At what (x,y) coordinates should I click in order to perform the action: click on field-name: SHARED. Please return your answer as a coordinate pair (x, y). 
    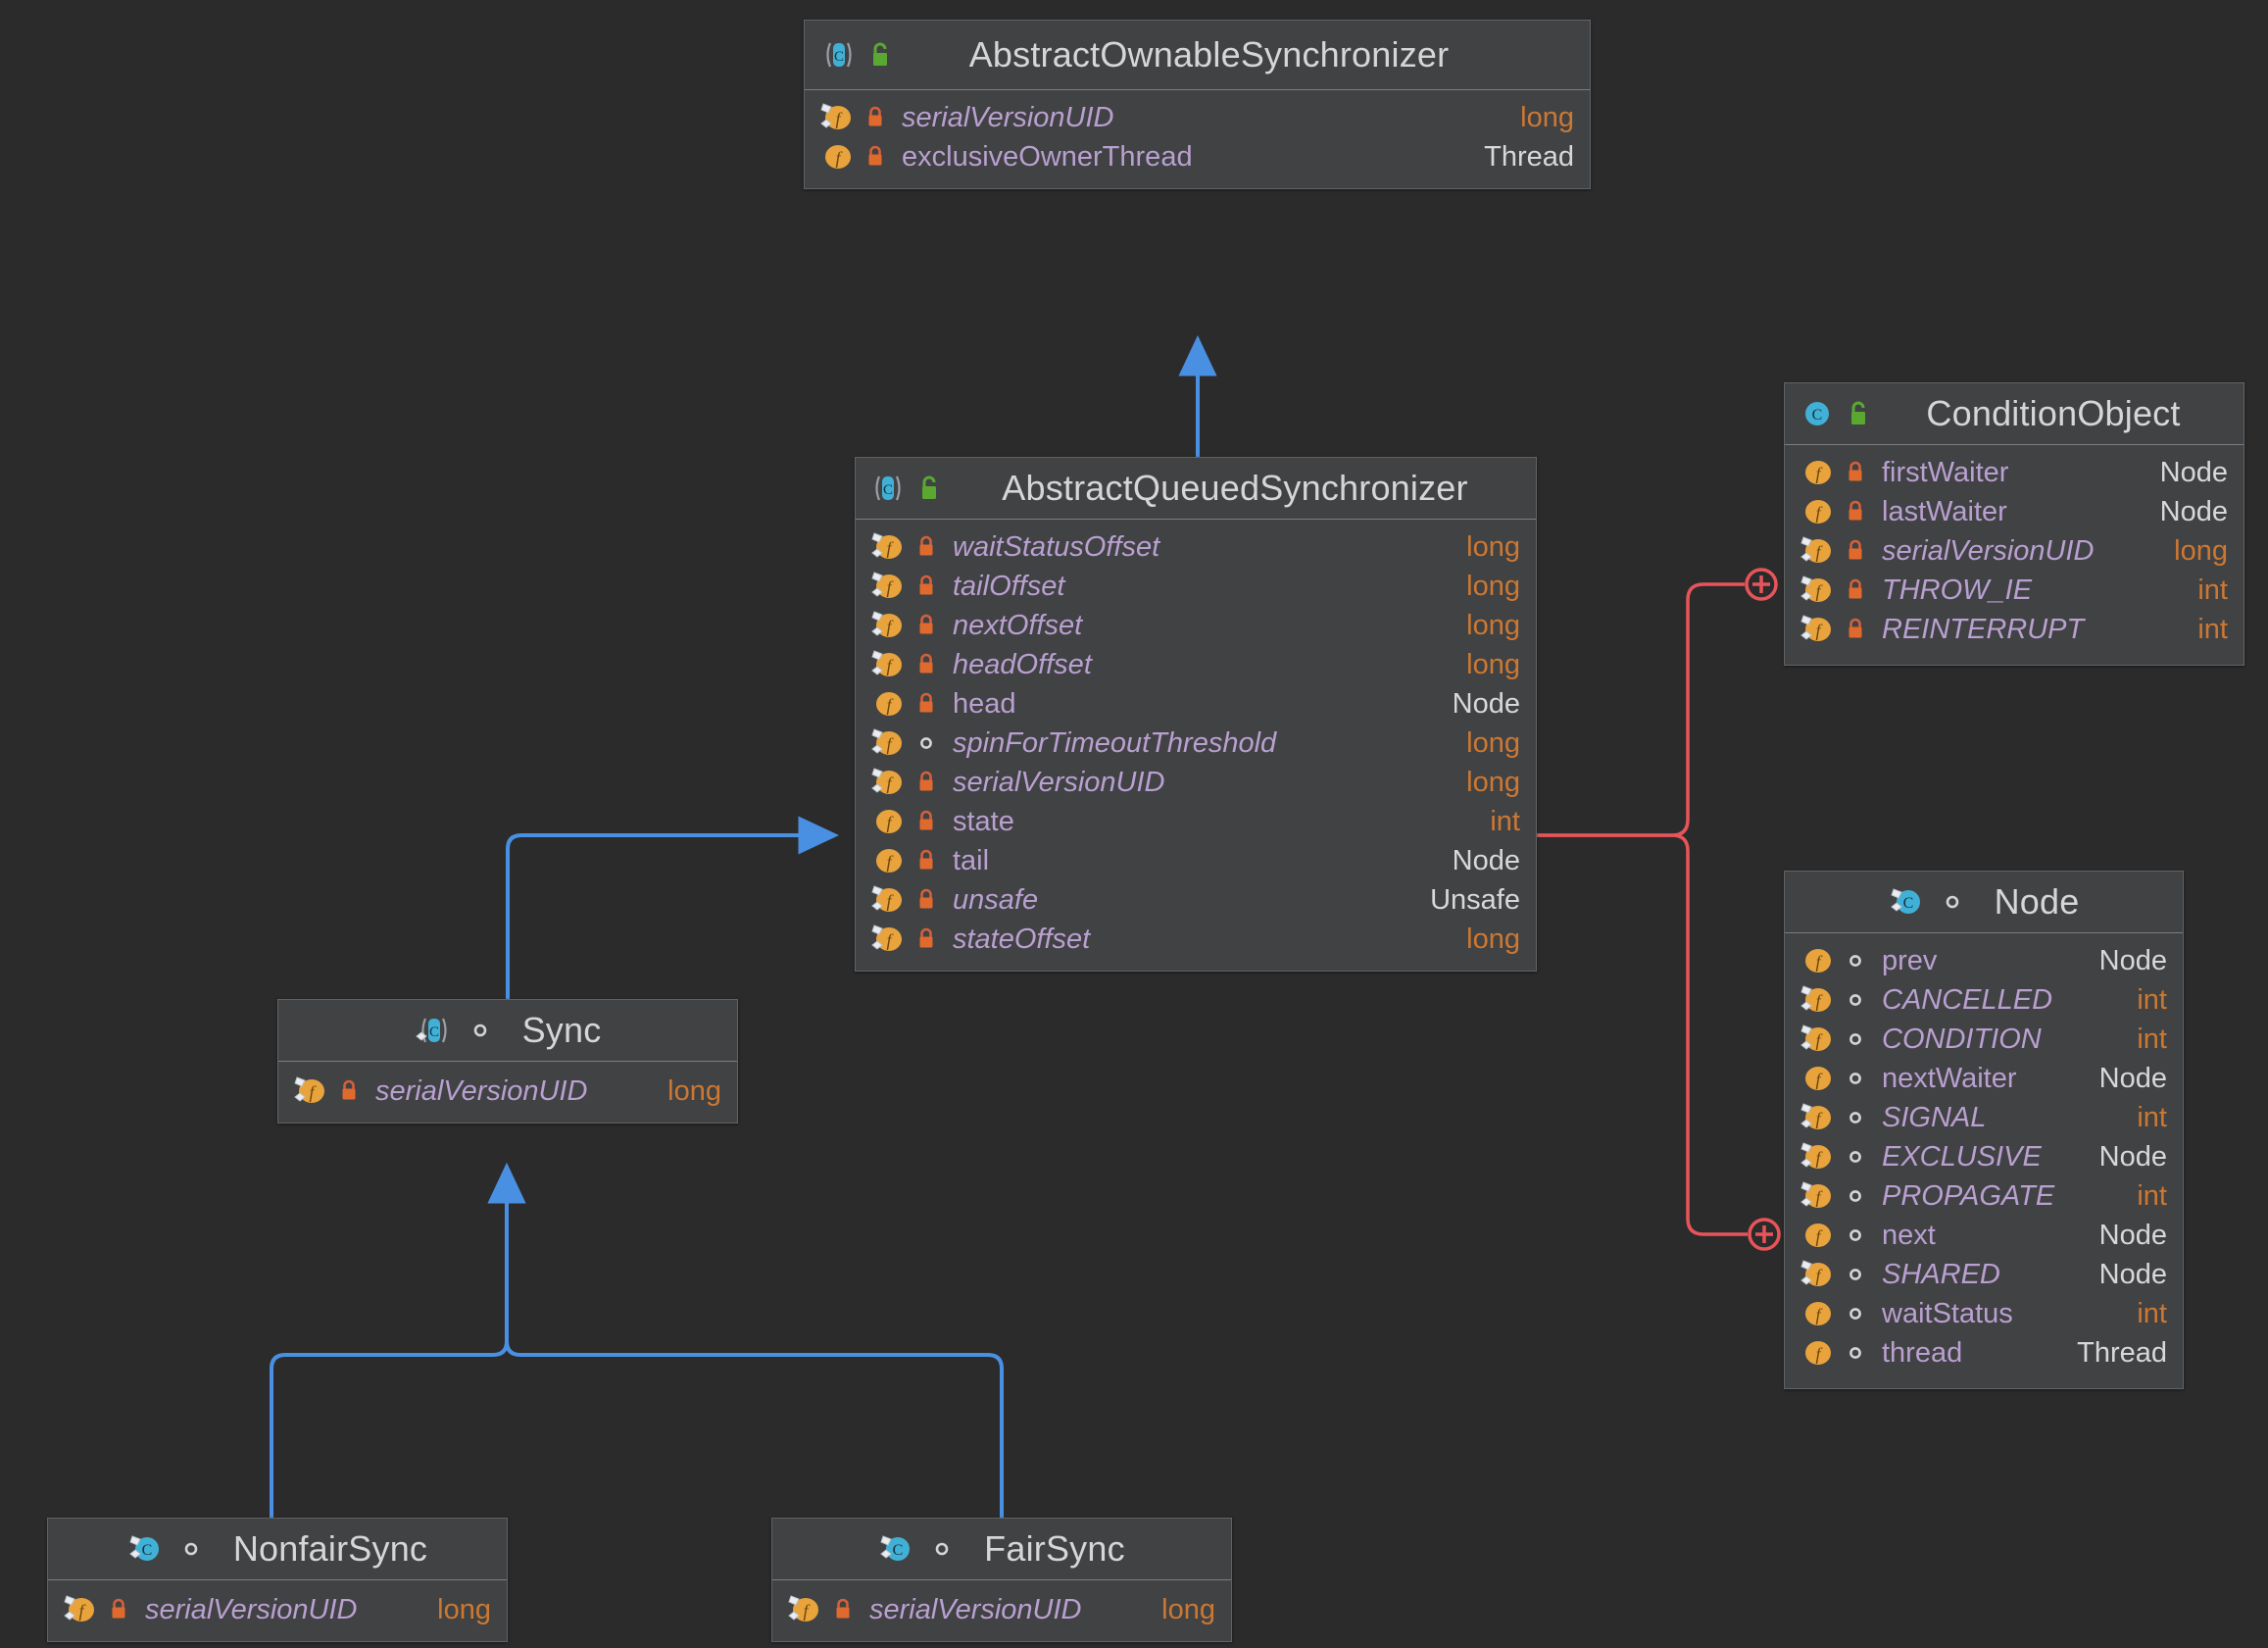
    Looking at the image, I should click on (1941, 1274).